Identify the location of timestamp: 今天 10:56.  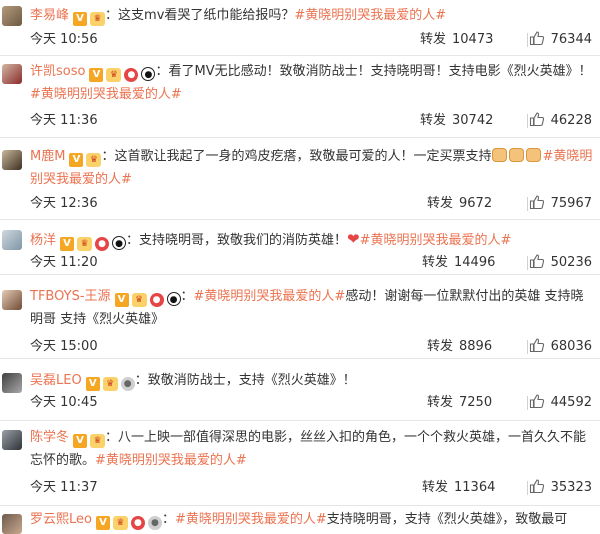
(64, 39).